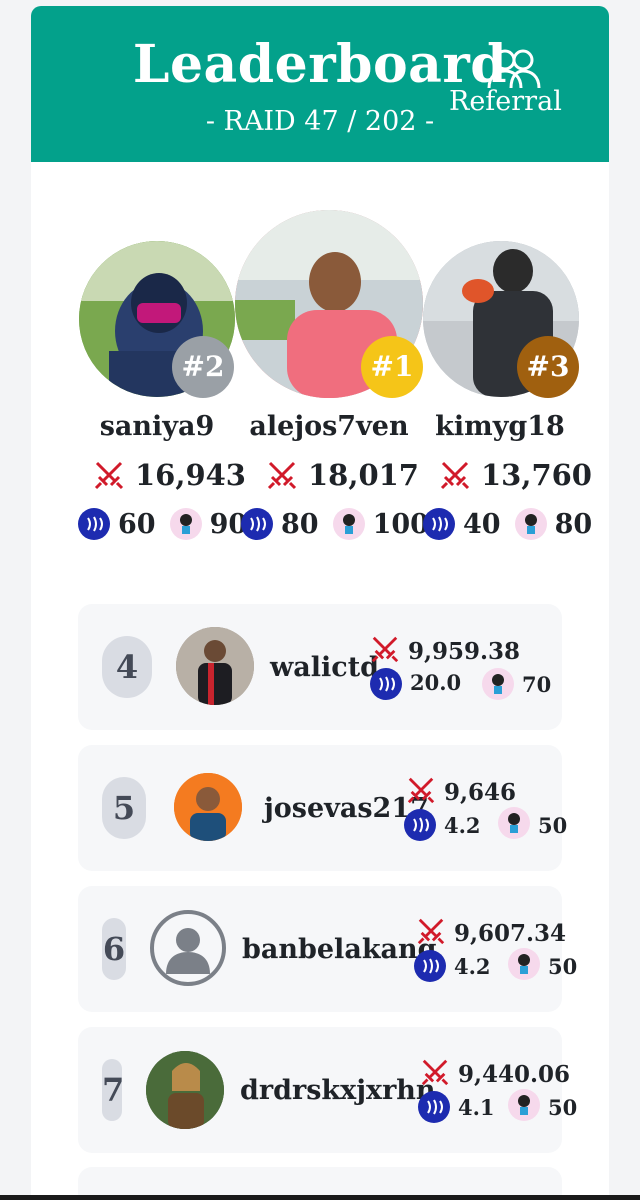 This screenshot has width=640, height=1200. I want to click on rank-number: 6, so click(114, 949).